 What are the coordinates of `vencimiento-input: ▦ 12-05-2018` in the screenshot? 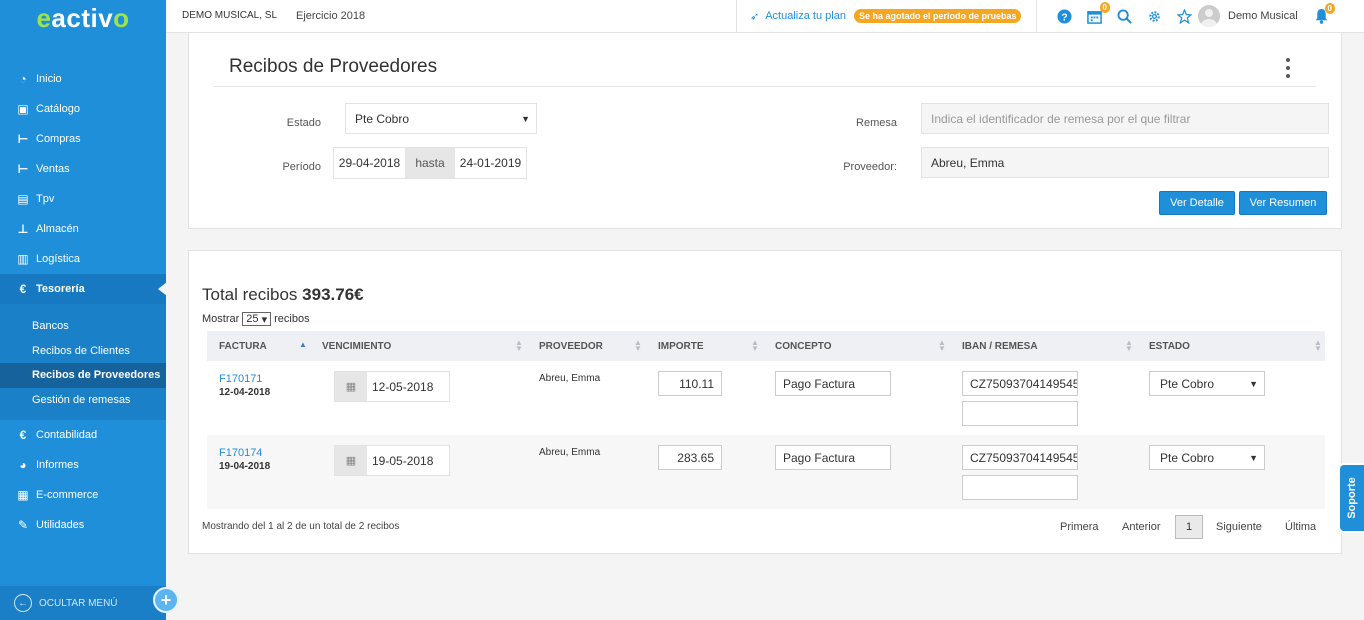 It's located at (392, 386).